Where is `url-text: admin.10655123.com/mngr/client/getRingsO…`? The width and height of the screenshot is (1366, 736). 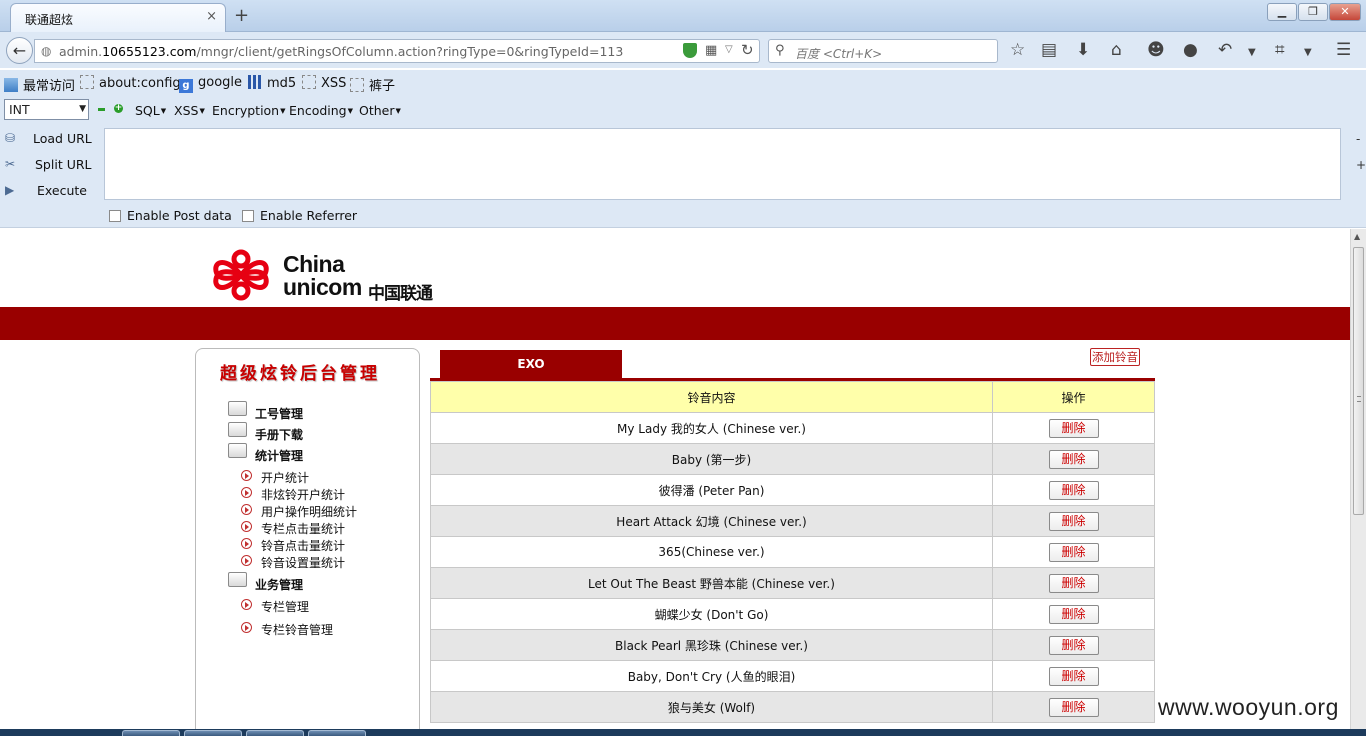 url-text: admin.10655123.com/mngr/client/getRingsO… is located at coordinates (341, 51).